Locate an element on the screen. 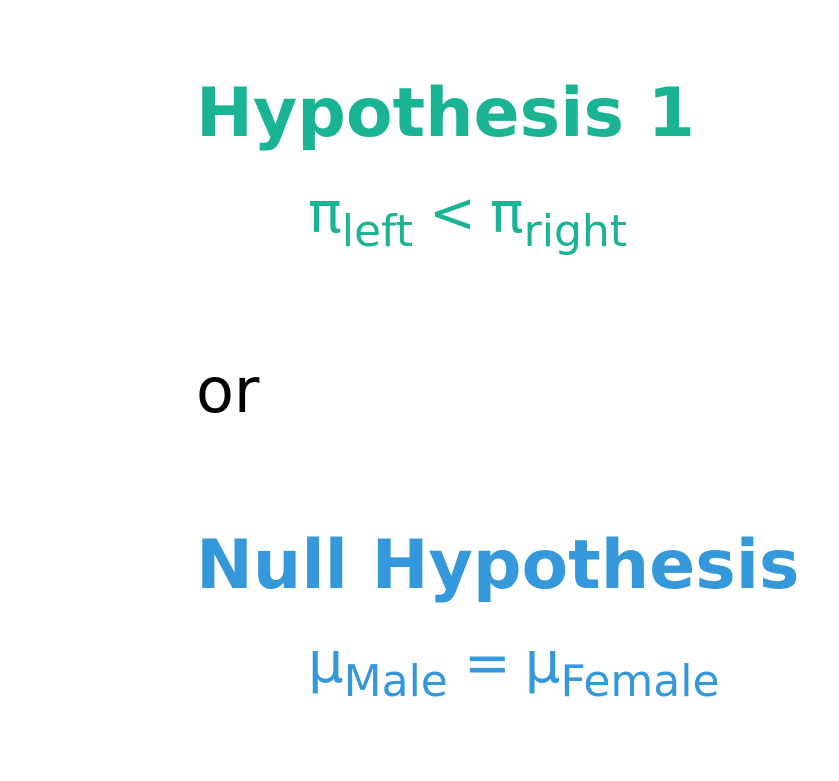  hypothesis-1-title: Hypothesis 1 is located at coordinates (445, 113).